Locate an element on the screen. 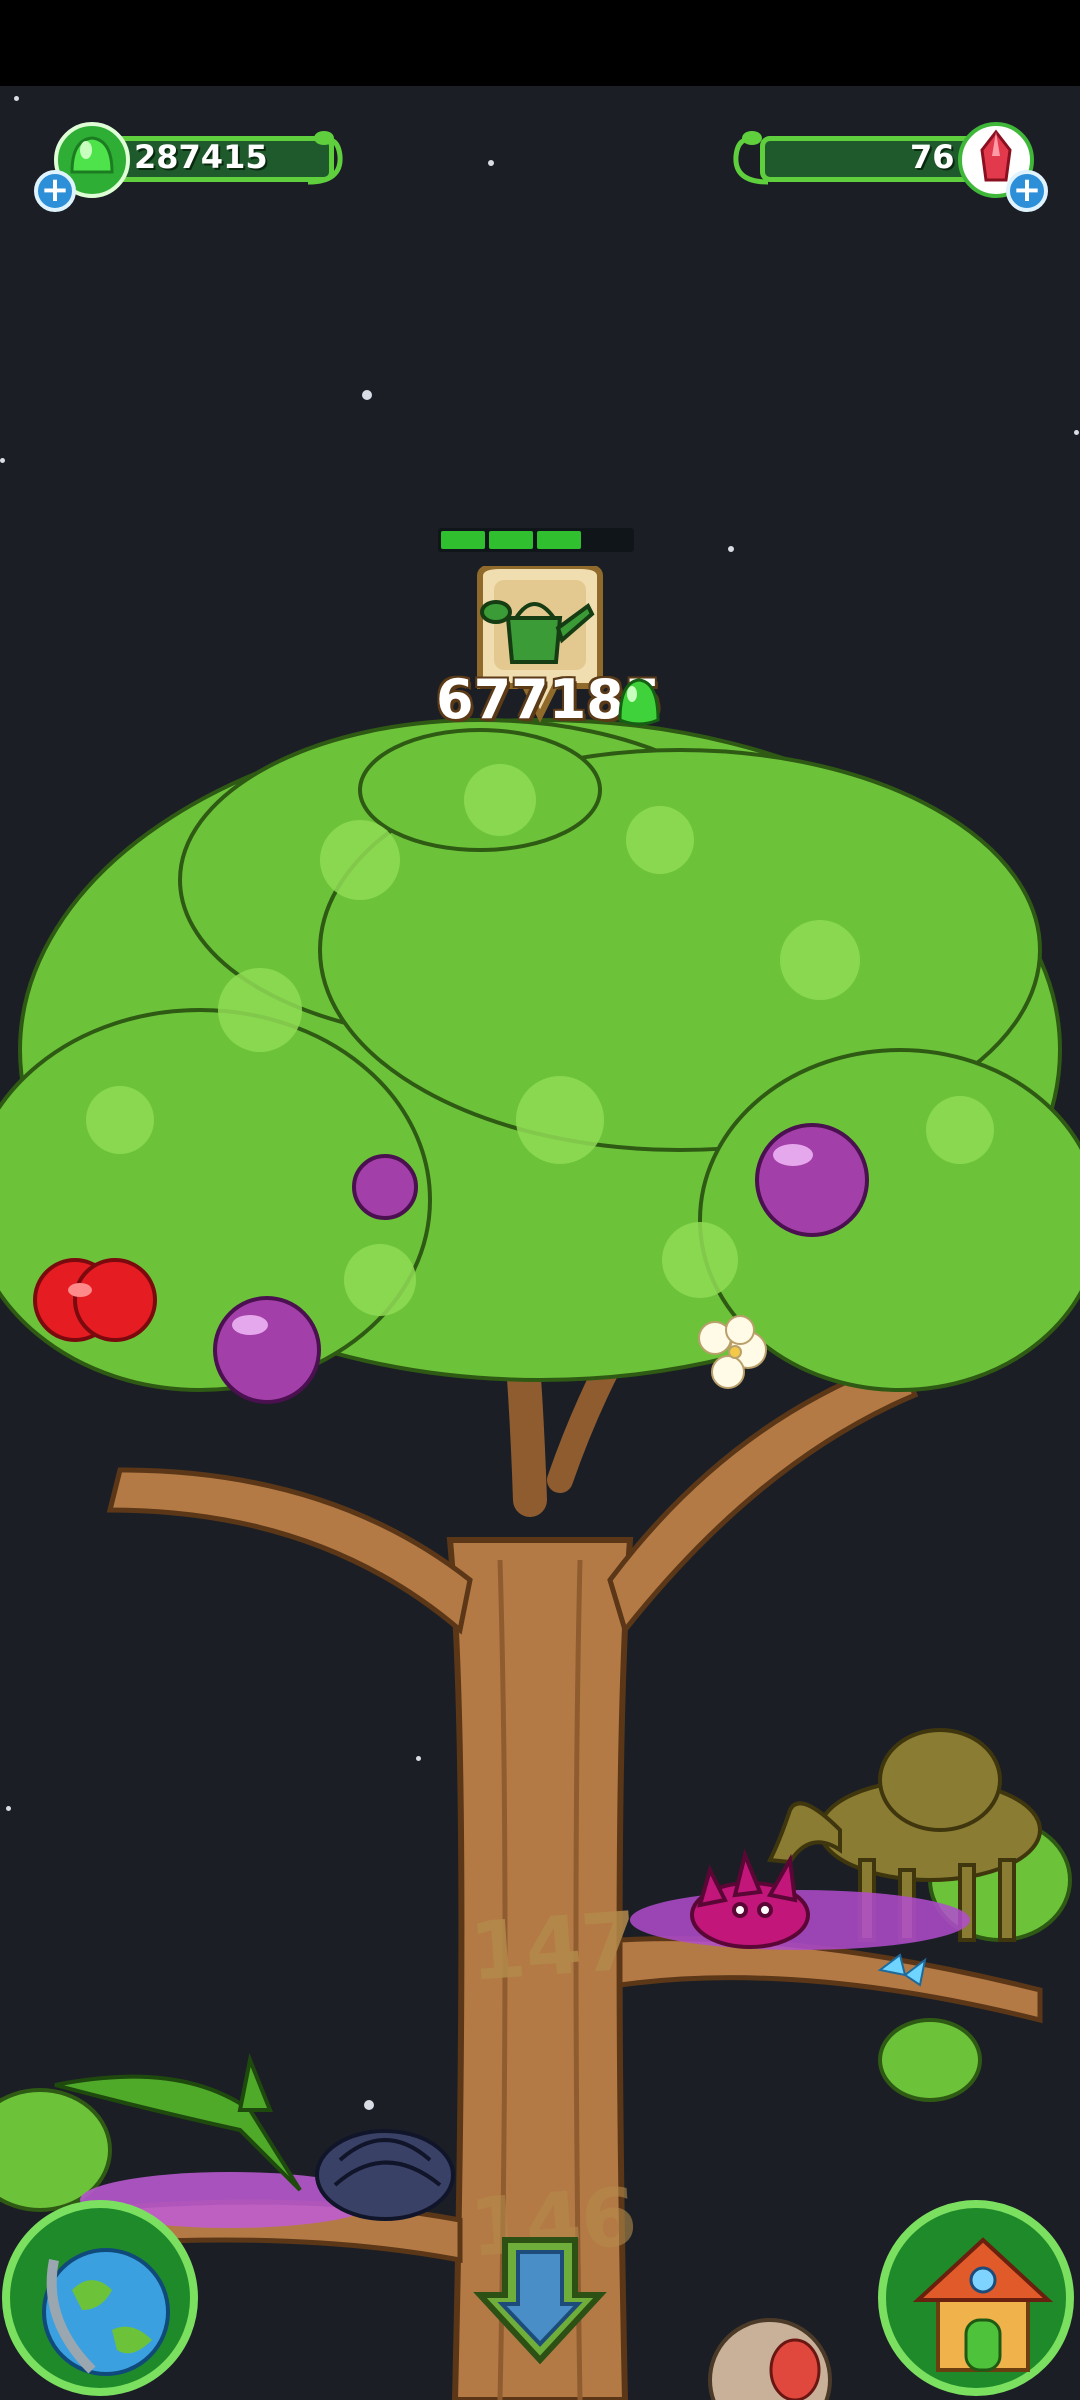 The height and width of the screenshot is (2400, 1080). globe-button is located at coordinates (100, 2298).